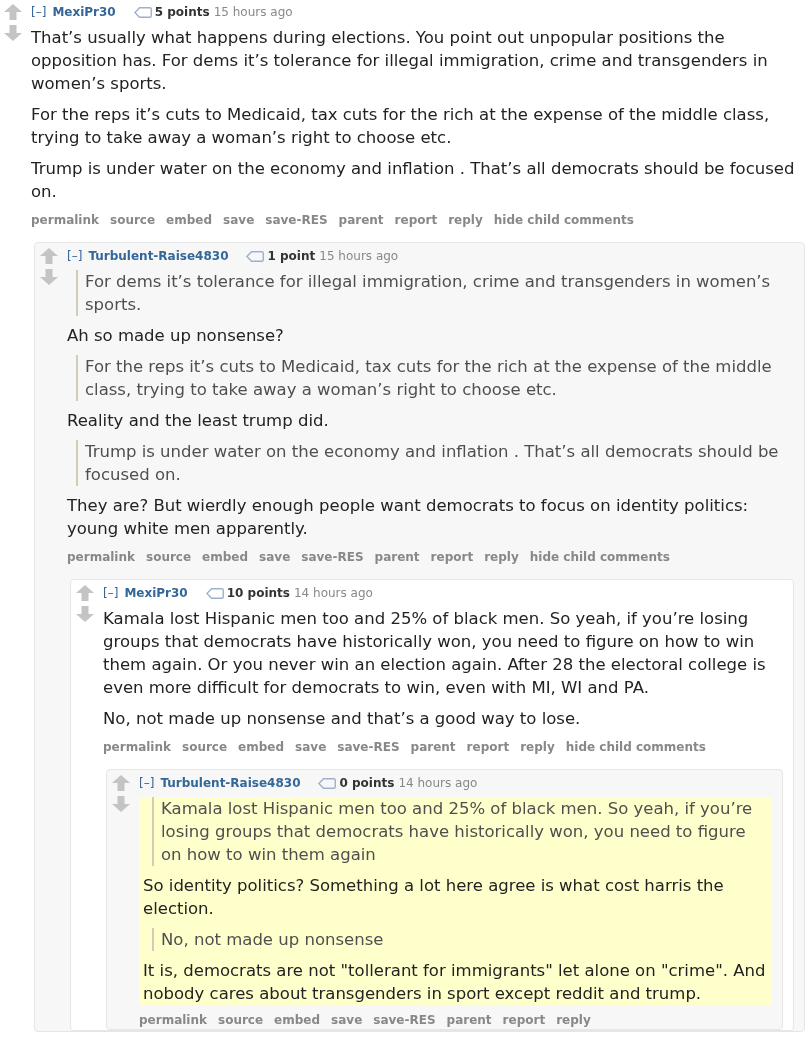 Image resolution: width=812 pixels, height=1039 pixels. Describe the element at coordinates (342, 719) in the screenshot. I see `comment-text: No, not made up nonsense and that’s a good way to lose.` at that location.